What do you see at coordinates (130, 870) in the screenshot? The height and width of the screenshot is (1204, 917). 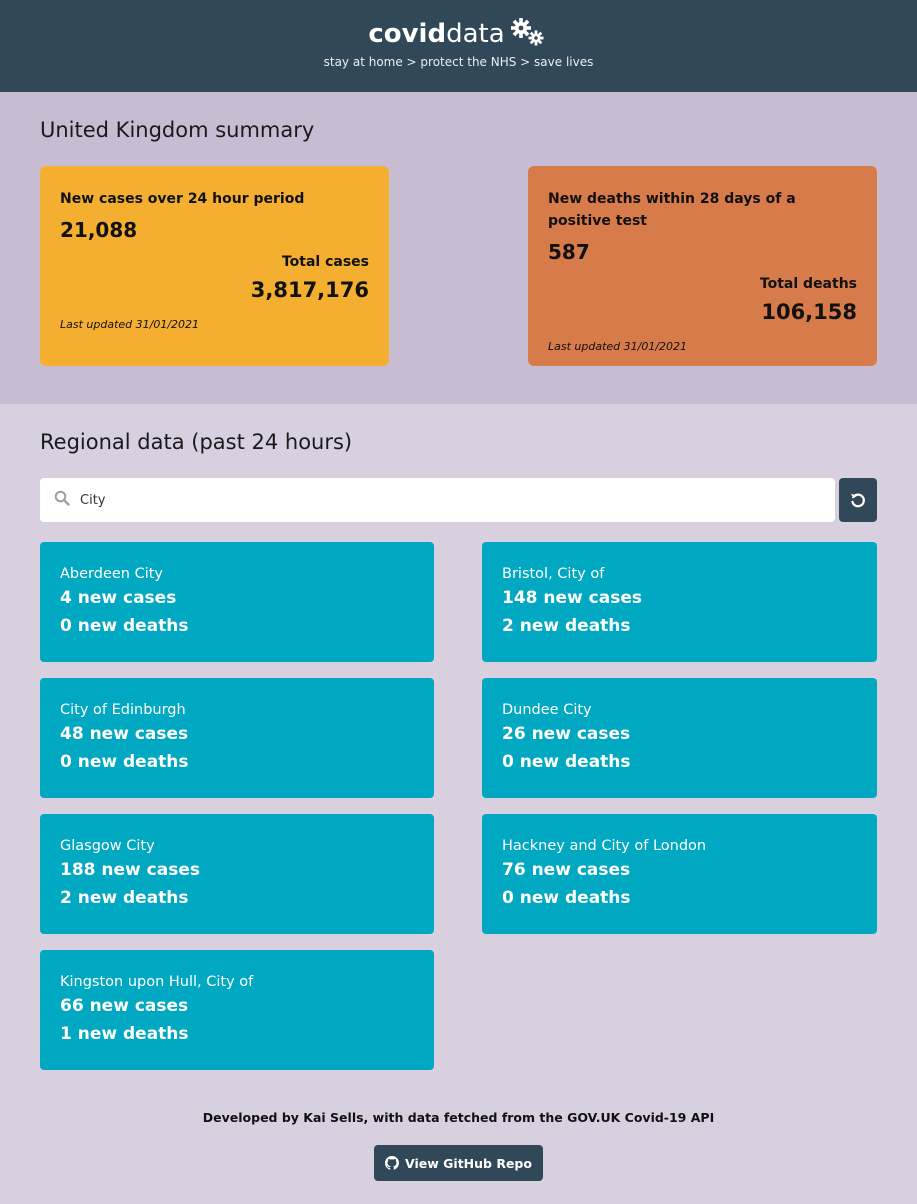 I see `region-new-cases: 188 new cases` at bounding box center [130, 870].